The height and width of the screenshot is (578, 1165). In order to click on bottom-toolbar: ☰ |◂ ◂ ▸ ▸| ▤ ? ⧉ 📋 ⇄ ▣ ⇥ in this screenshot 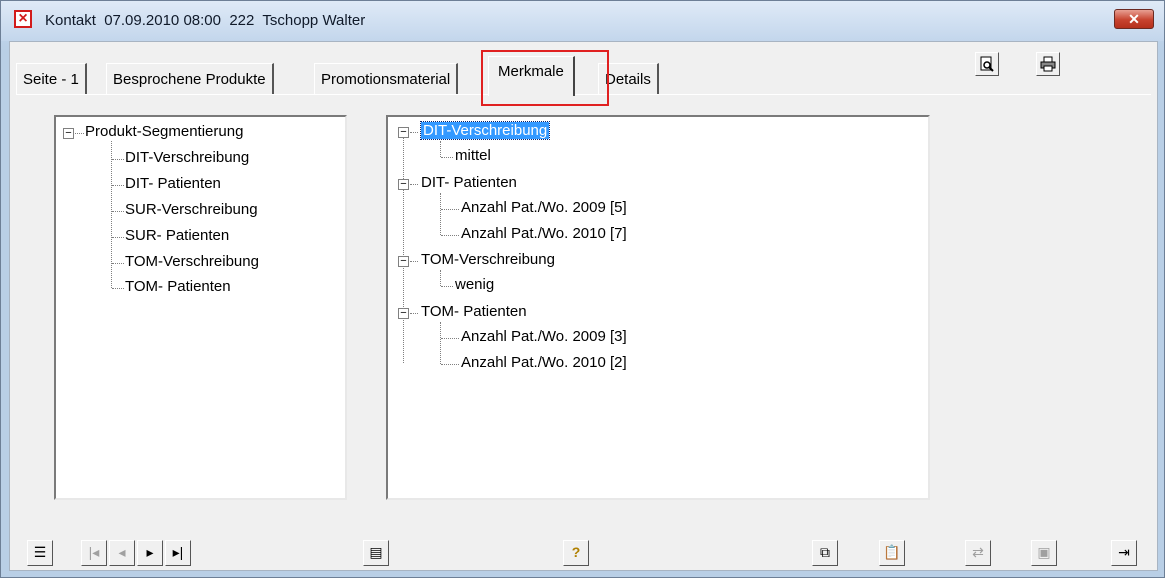, I will do `click(583, 553)`.